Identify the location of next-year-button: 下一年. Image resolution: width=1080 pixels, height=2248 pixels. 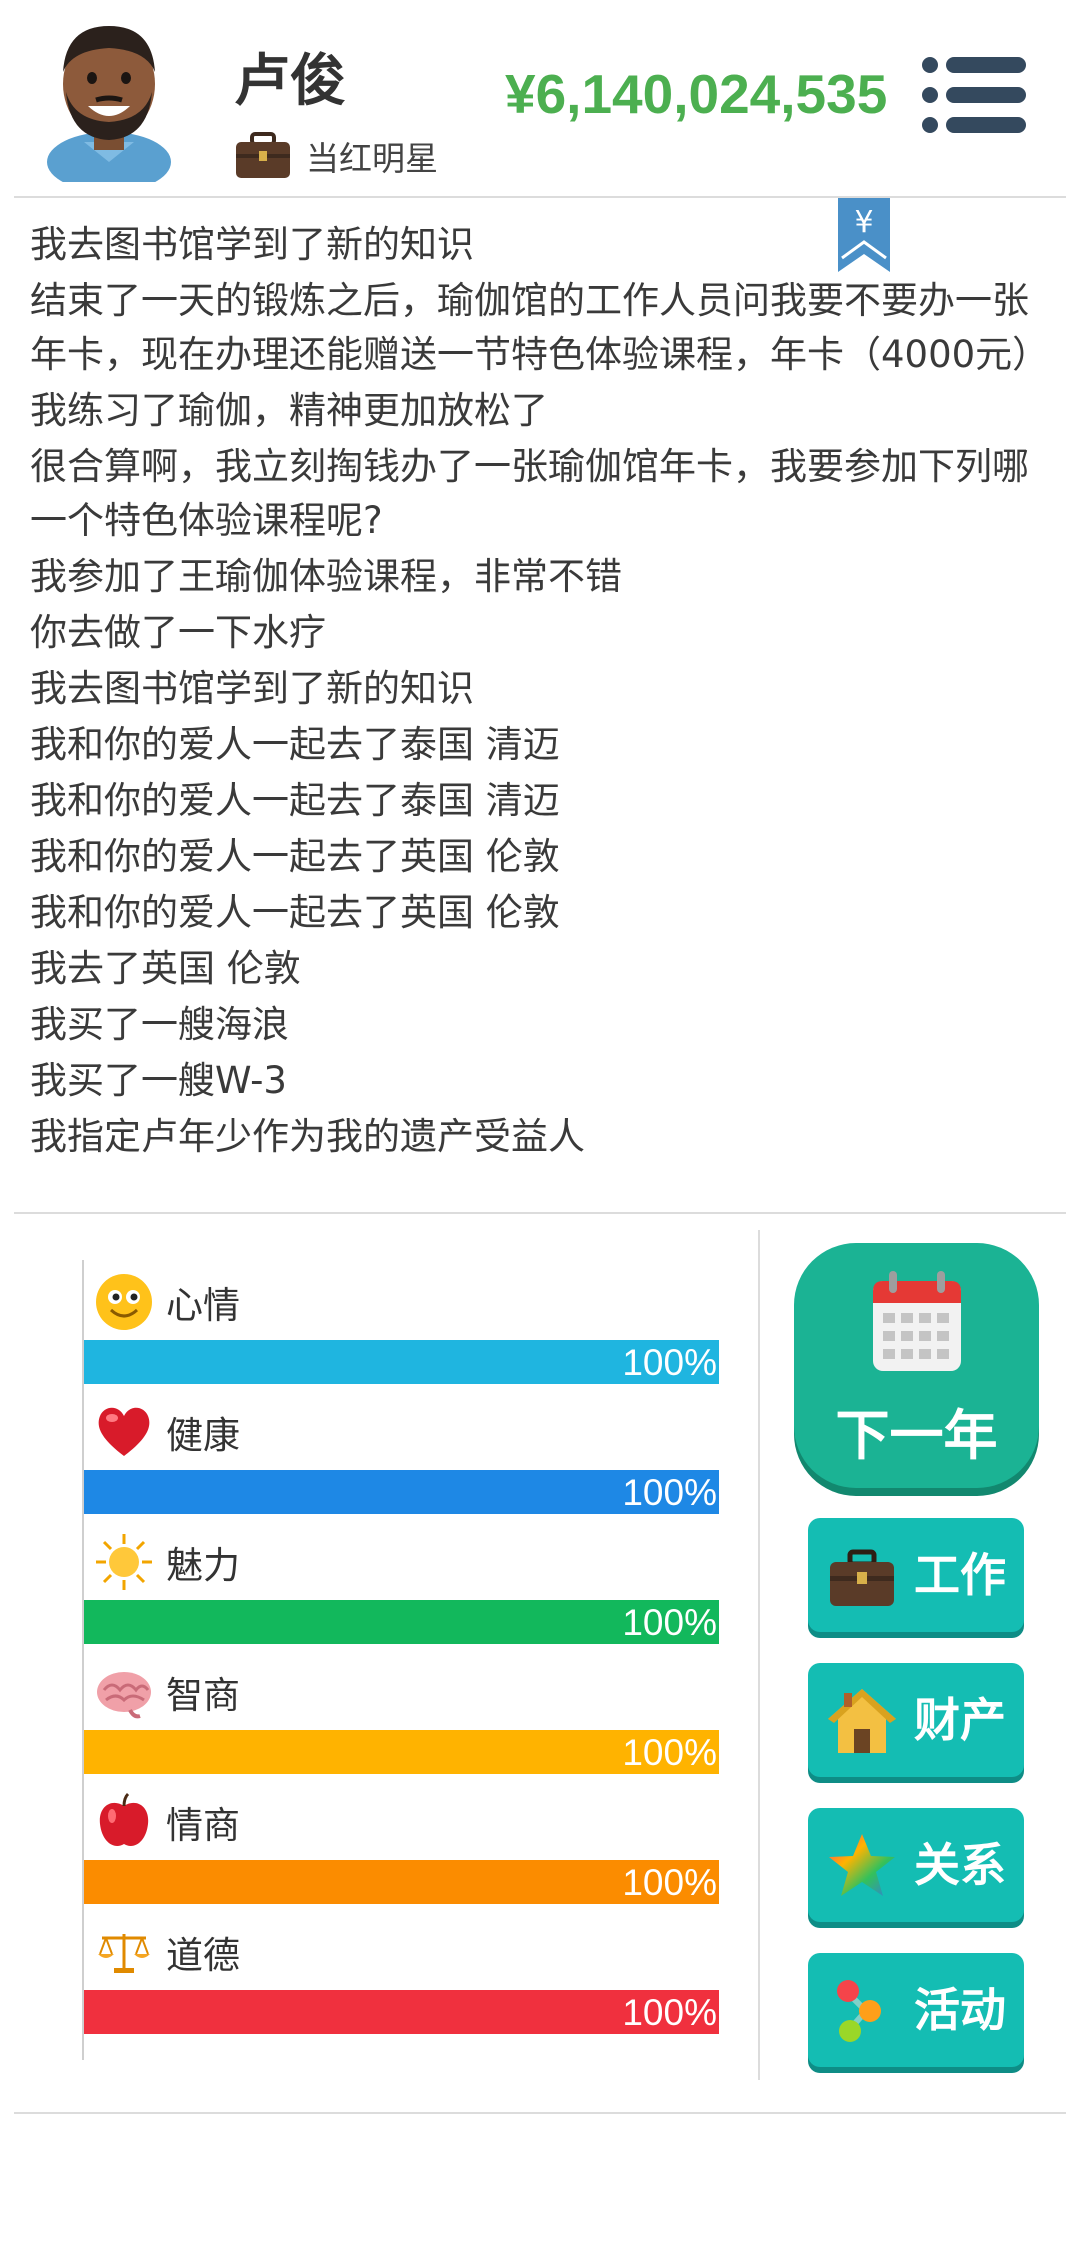
(916, 1365).